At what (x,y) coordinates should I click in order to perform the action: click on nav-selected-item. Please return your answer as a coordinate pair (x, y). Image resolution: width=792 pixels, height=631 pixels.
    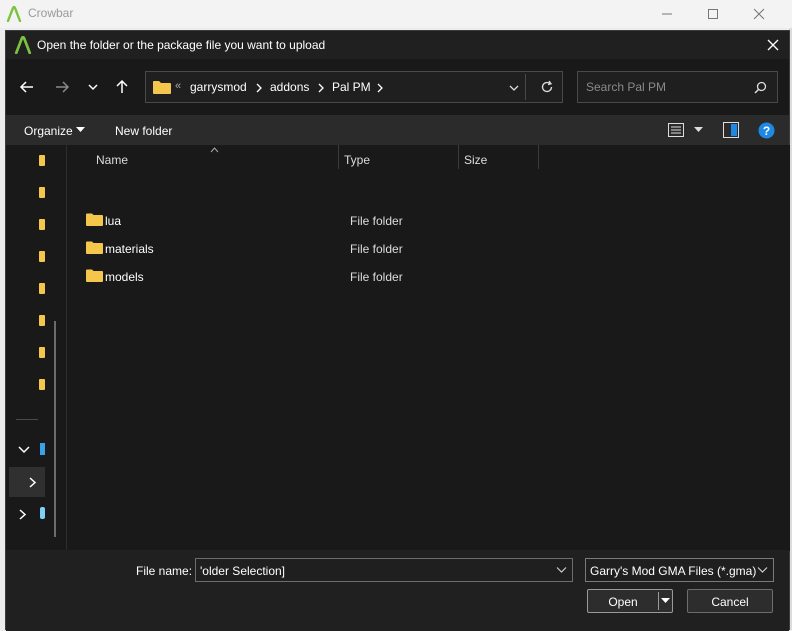
    Looking at the image, I should click on (27, 482).